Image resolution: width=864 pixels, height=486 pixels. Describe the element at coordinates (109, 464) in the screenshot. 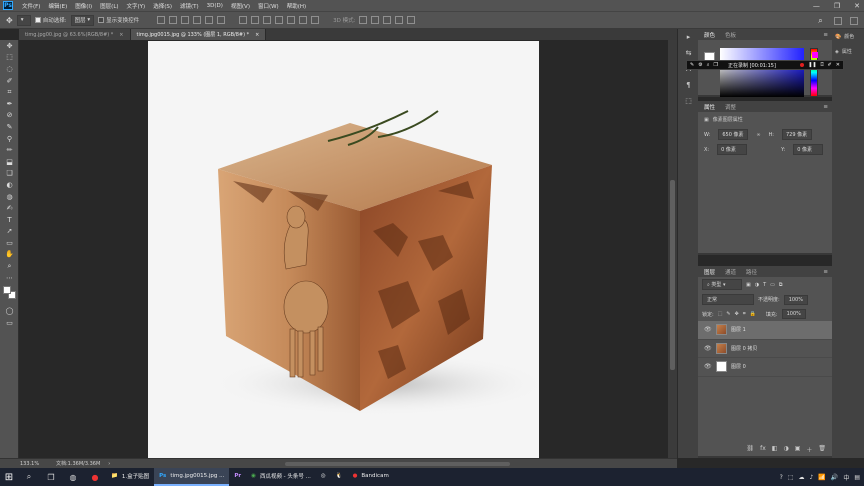

I see `status-arrow-icon: ›` at that location.